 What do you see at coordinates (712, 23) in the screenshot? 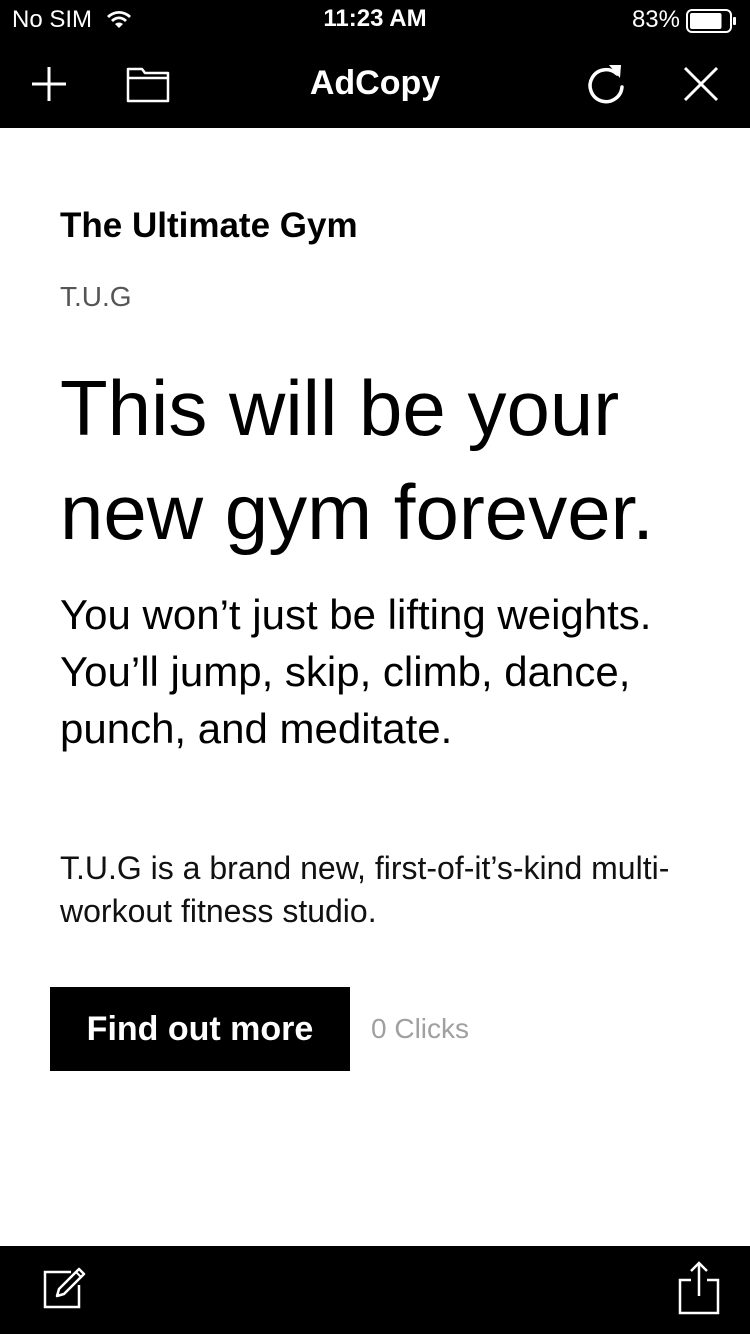
I see `battery-icon` at bounding box center [712, 23].